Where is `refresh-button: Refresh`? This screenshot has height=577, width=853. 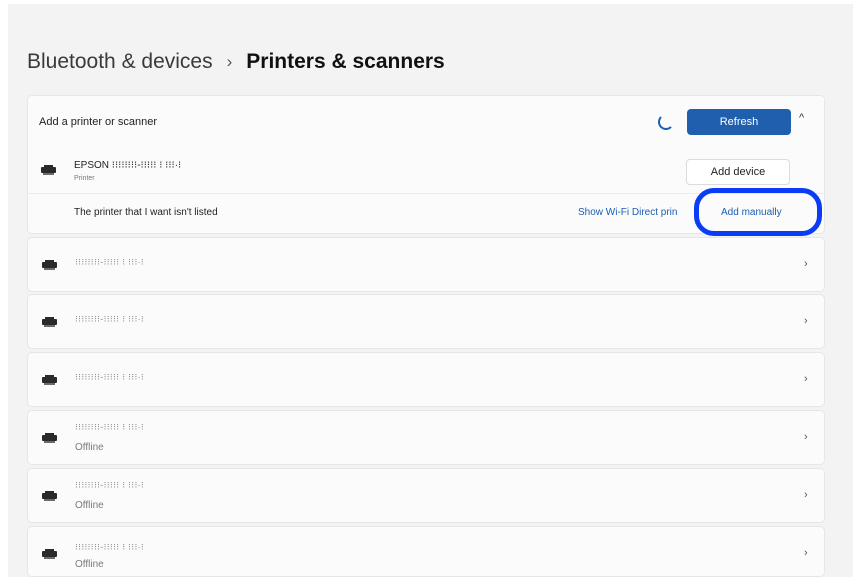
refresh-button: Refresh is located at coordinates (739, 122).